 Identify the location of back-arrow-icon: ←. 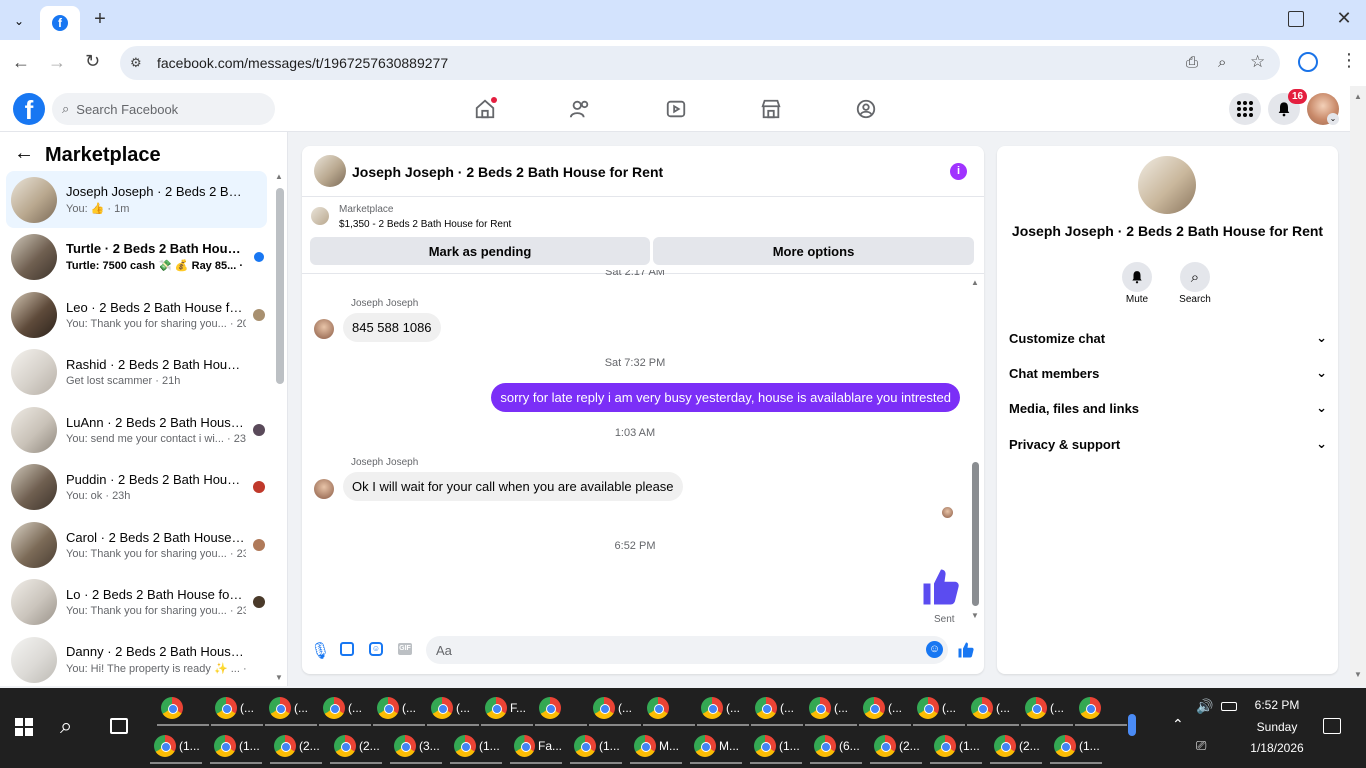
(24, 153).